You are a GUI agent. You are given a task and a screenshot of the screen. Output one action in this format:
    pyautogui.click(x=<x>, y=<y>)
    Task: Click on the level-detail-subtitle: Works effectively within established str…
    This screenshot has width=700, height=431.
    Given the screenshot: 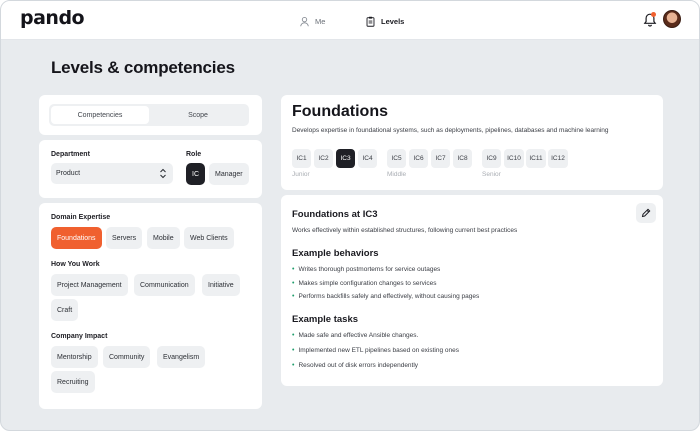 What is the action you would take?
    pyautogui.click(x=405, y=230)
    